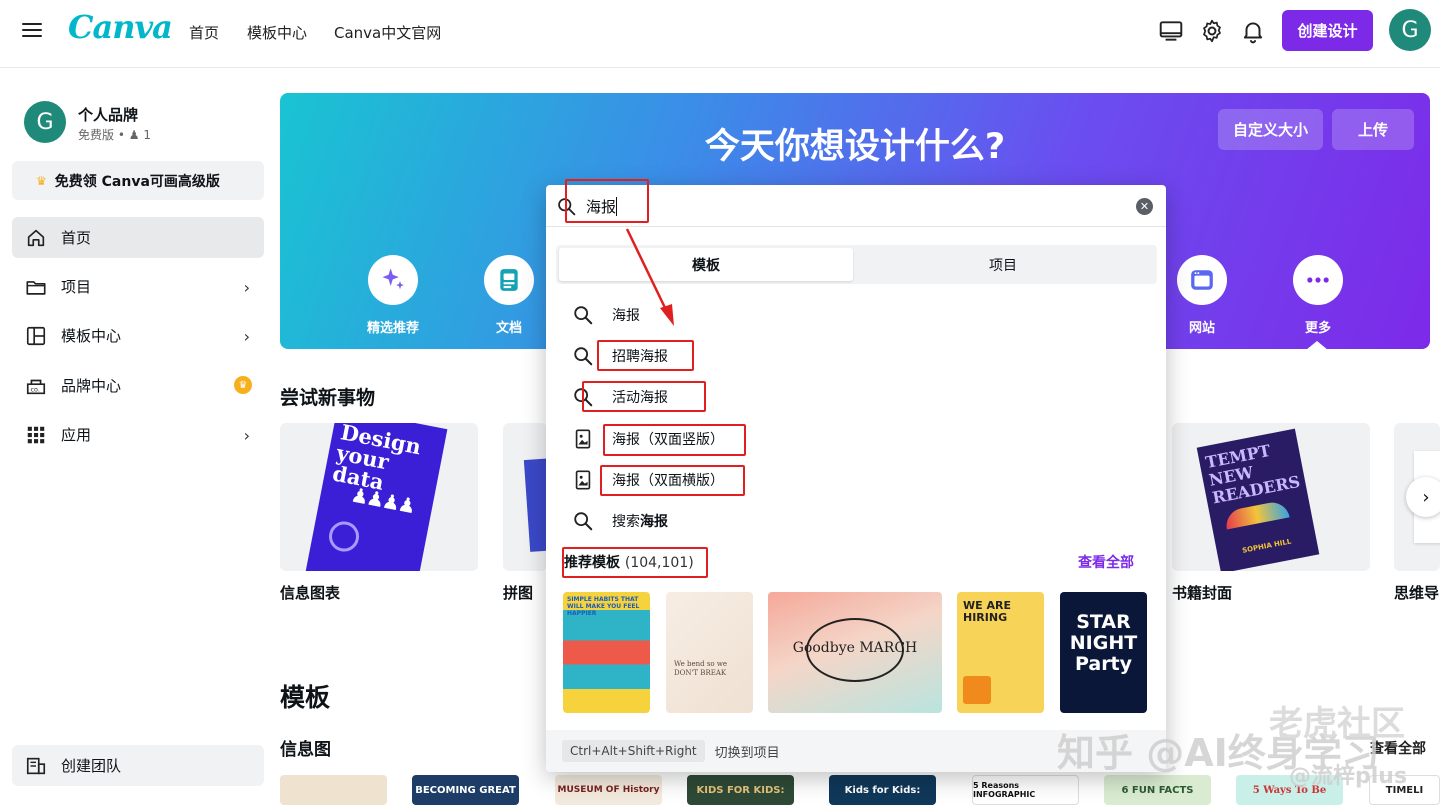 This screenshot has height=805, width=1440. What do you see at coordinates (1201, 328) in the screenshot?
I see `category-label: 网站` at bounding box center [1201, 328].